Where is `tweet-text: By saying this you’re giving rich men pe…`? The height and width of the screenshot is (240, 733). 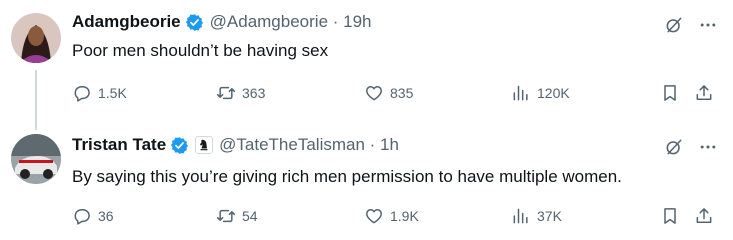 tweet-text: By saying this you’re giving rich men pe… is located at coordinates (347, 176).